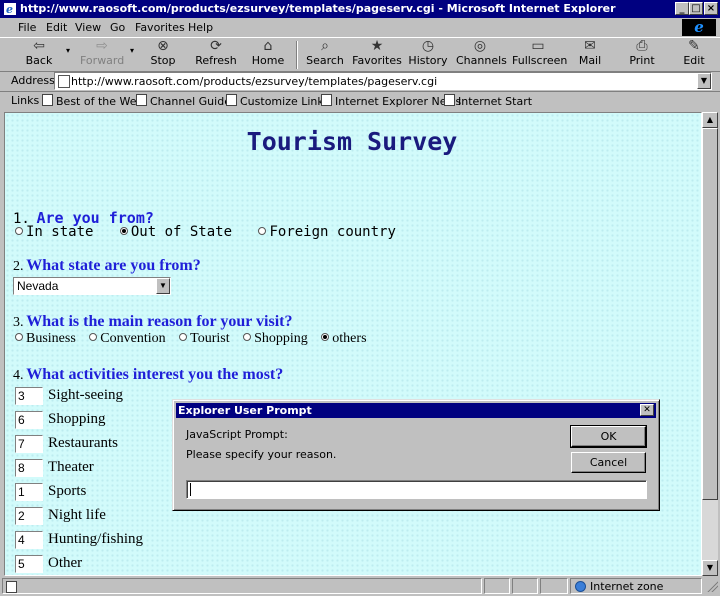  Describe the element at coordinates (29, 564) in the screenshot. I see `activity-rank-input: 5` at that location.